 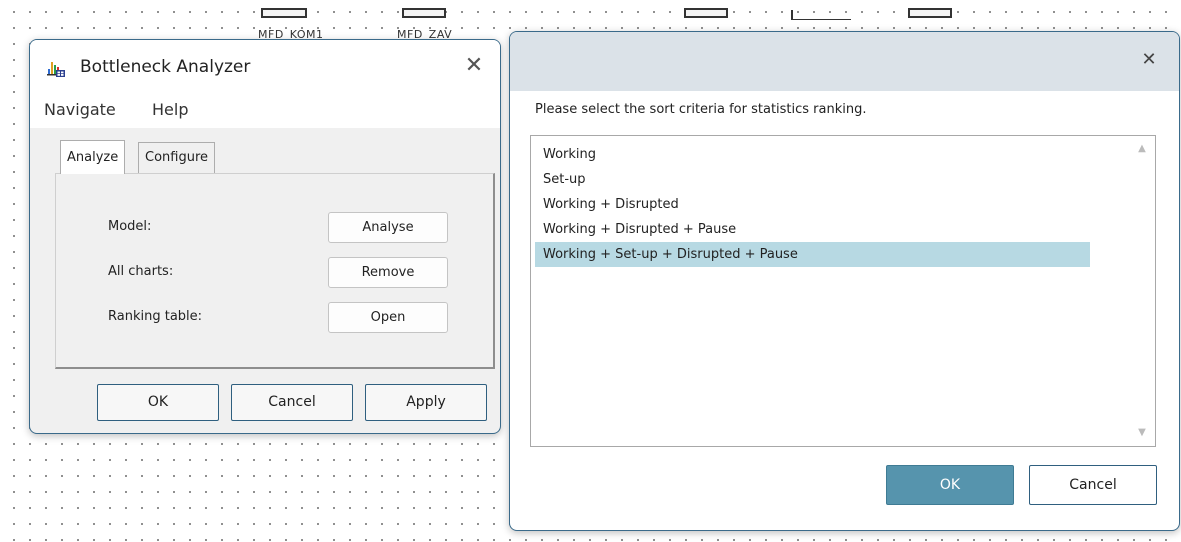 What do you see at coordinates (265, 67) in the screenshot?
I see `title-bar: Bottleneck Analyzer ✕` at bounding box center [265, 67].